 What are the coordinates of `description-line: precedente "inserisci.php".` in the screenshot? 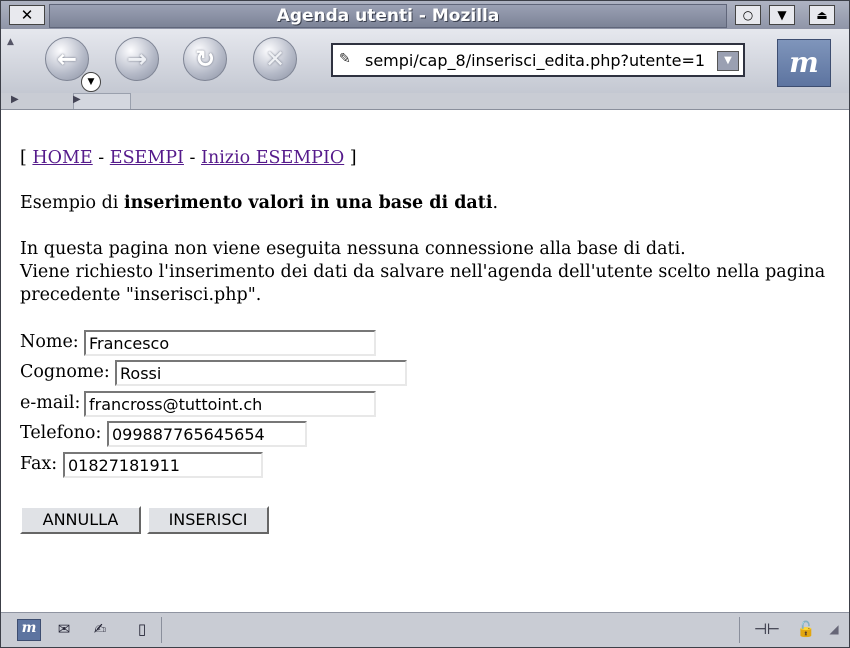 It's located at (141, 295).